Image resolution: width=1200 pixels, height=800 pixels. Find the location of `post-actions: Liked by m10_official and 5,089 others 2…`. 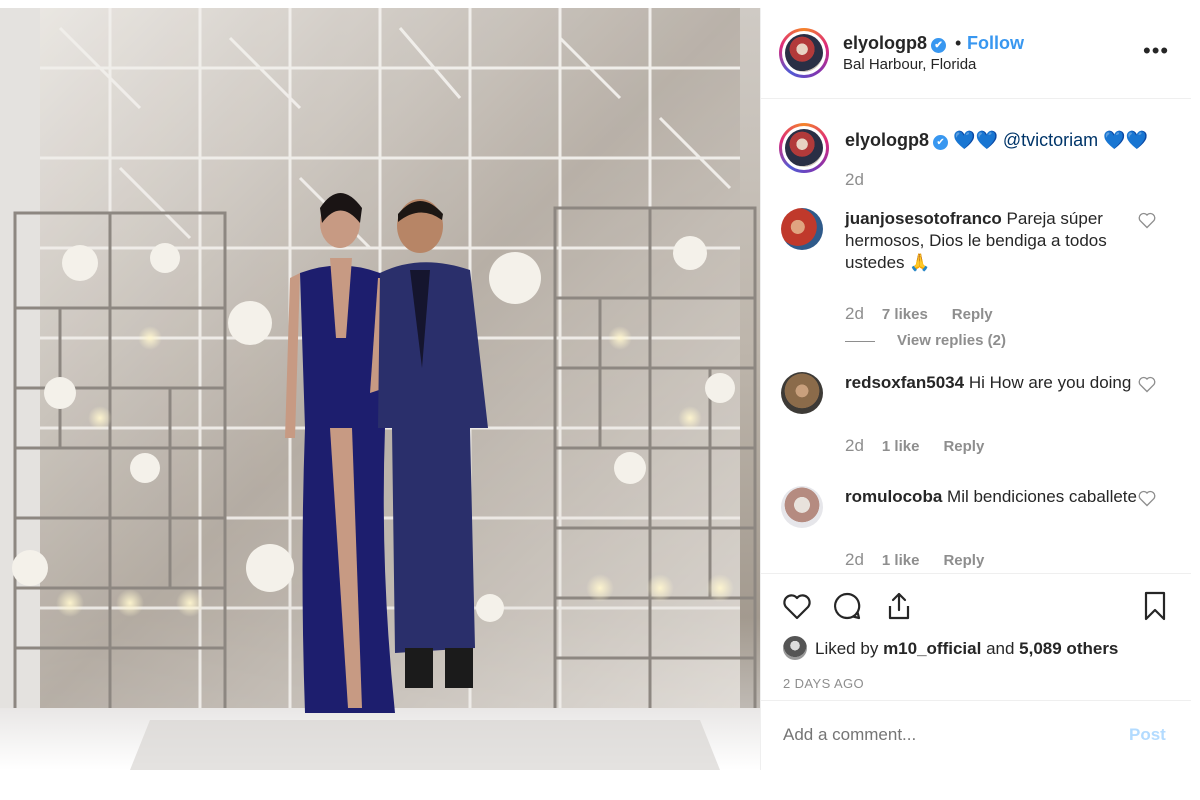

post-actions: Liked by m10_official and 5,089 others 2… is located at coordinates (976, 636).